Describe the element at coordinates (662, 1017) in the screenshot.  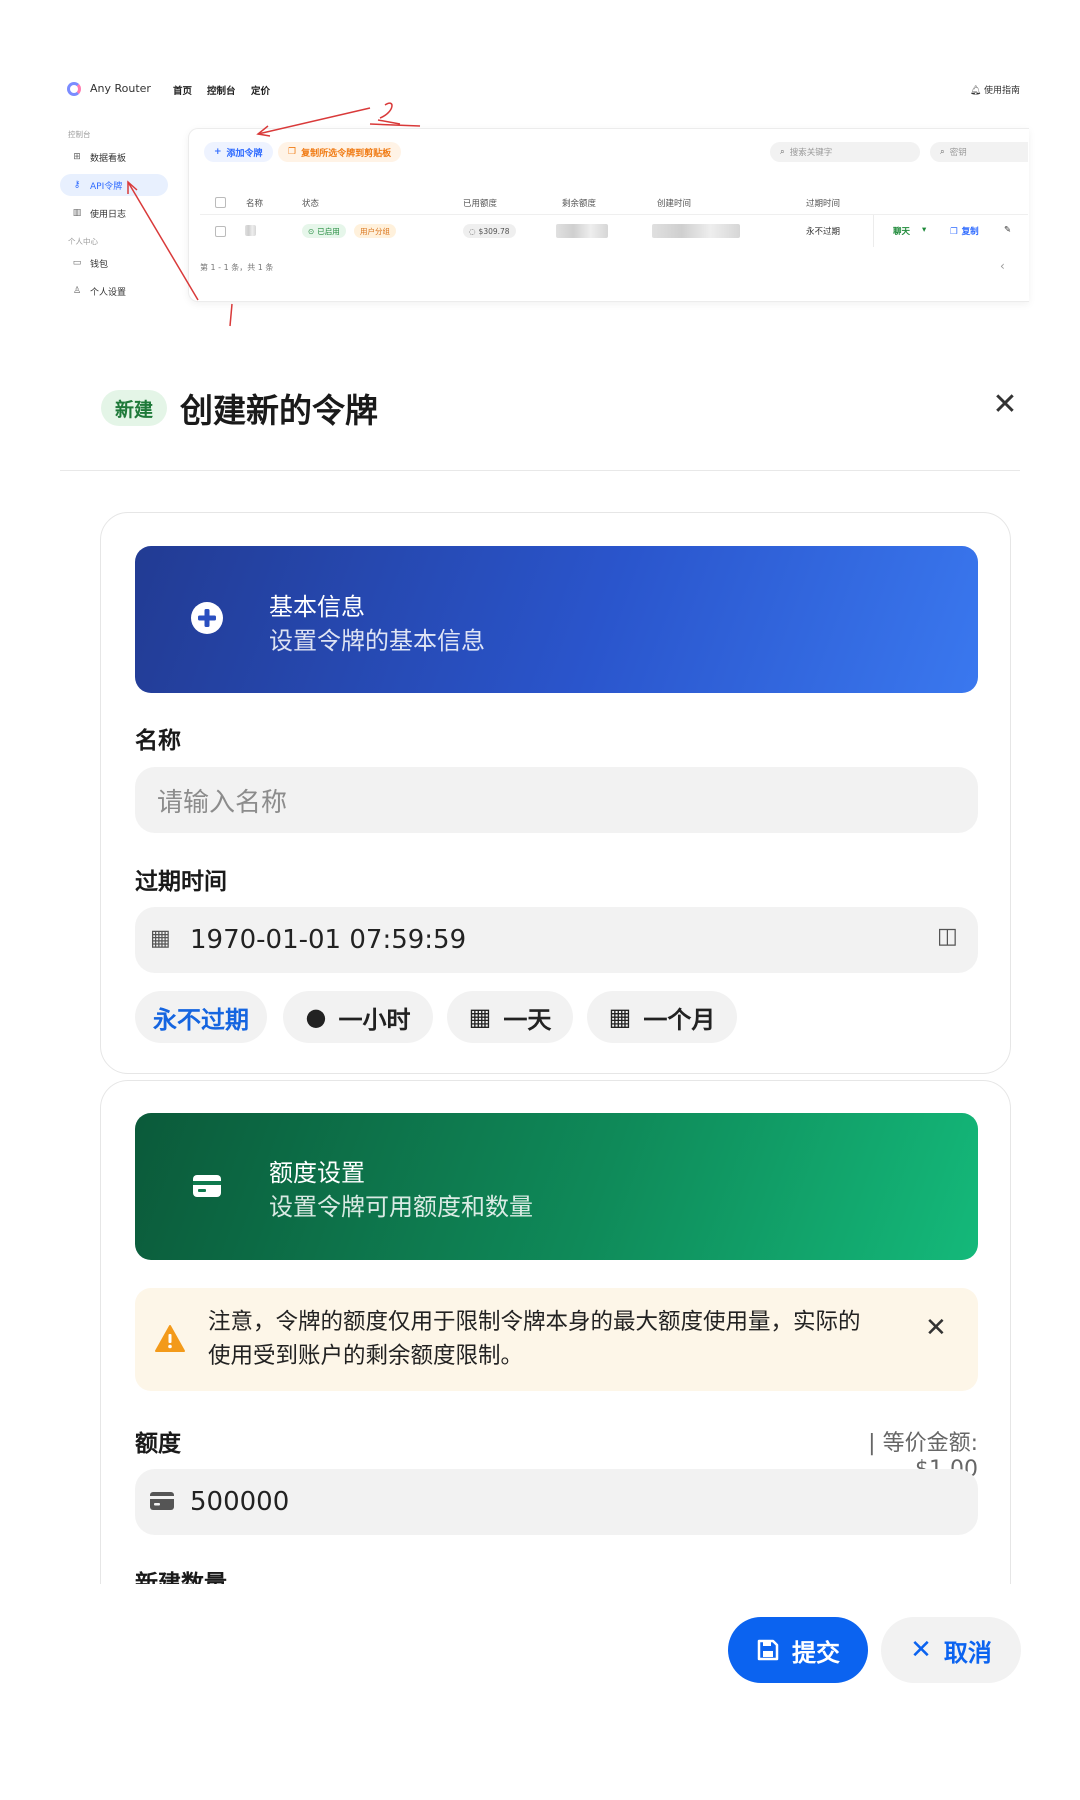
I see `quick-one-month: ▦ 一个月` at that location.